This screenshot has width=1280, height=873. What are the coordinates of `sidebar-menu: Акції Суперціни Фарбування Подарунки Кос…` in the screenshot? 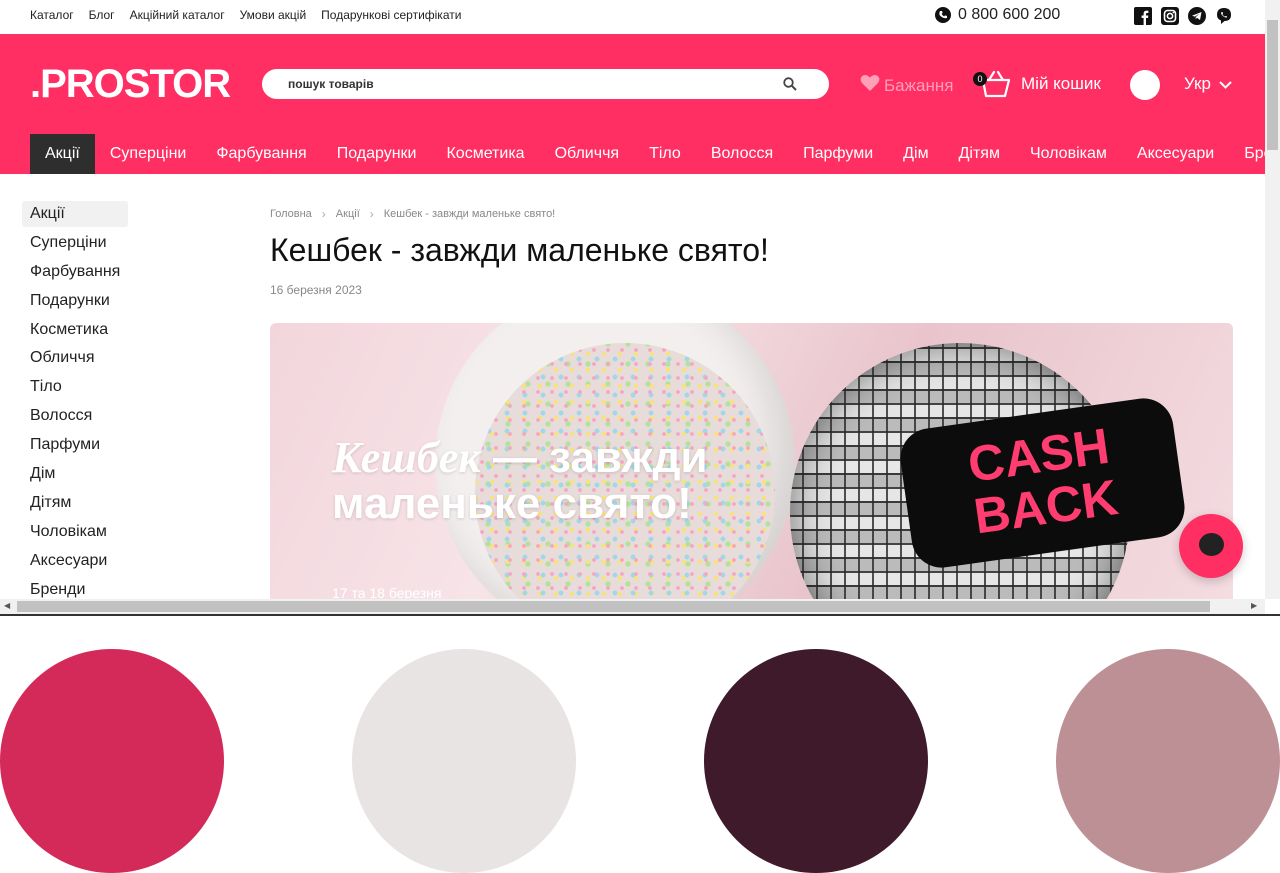 It's located at (75, 403).